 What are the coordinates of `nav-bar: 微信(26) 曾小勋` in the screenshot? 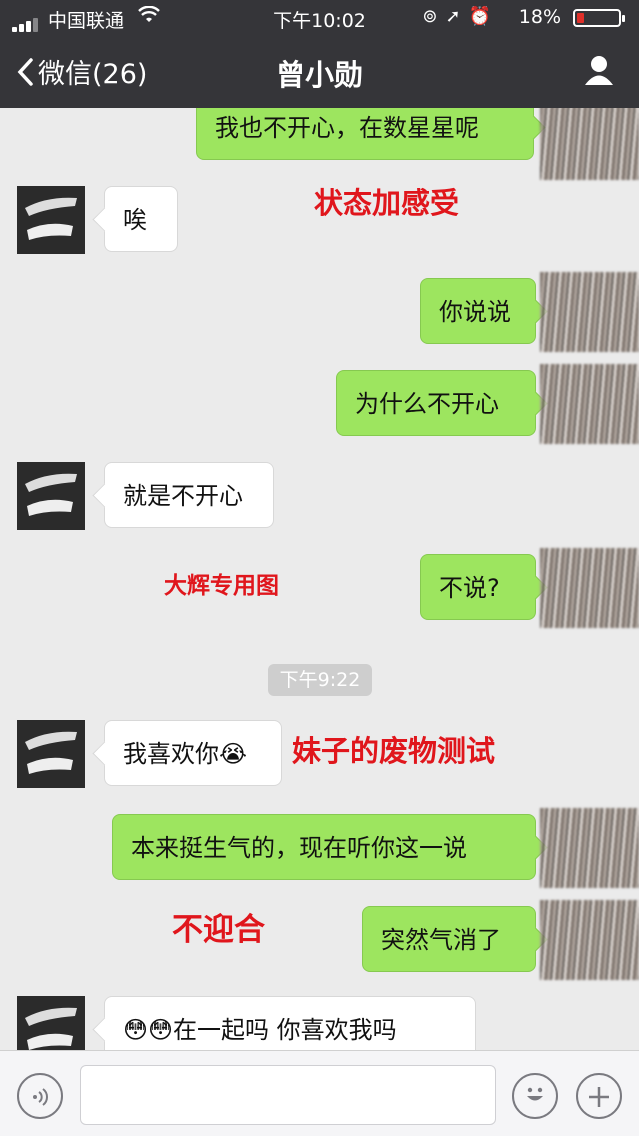 It's located at (319, 72).